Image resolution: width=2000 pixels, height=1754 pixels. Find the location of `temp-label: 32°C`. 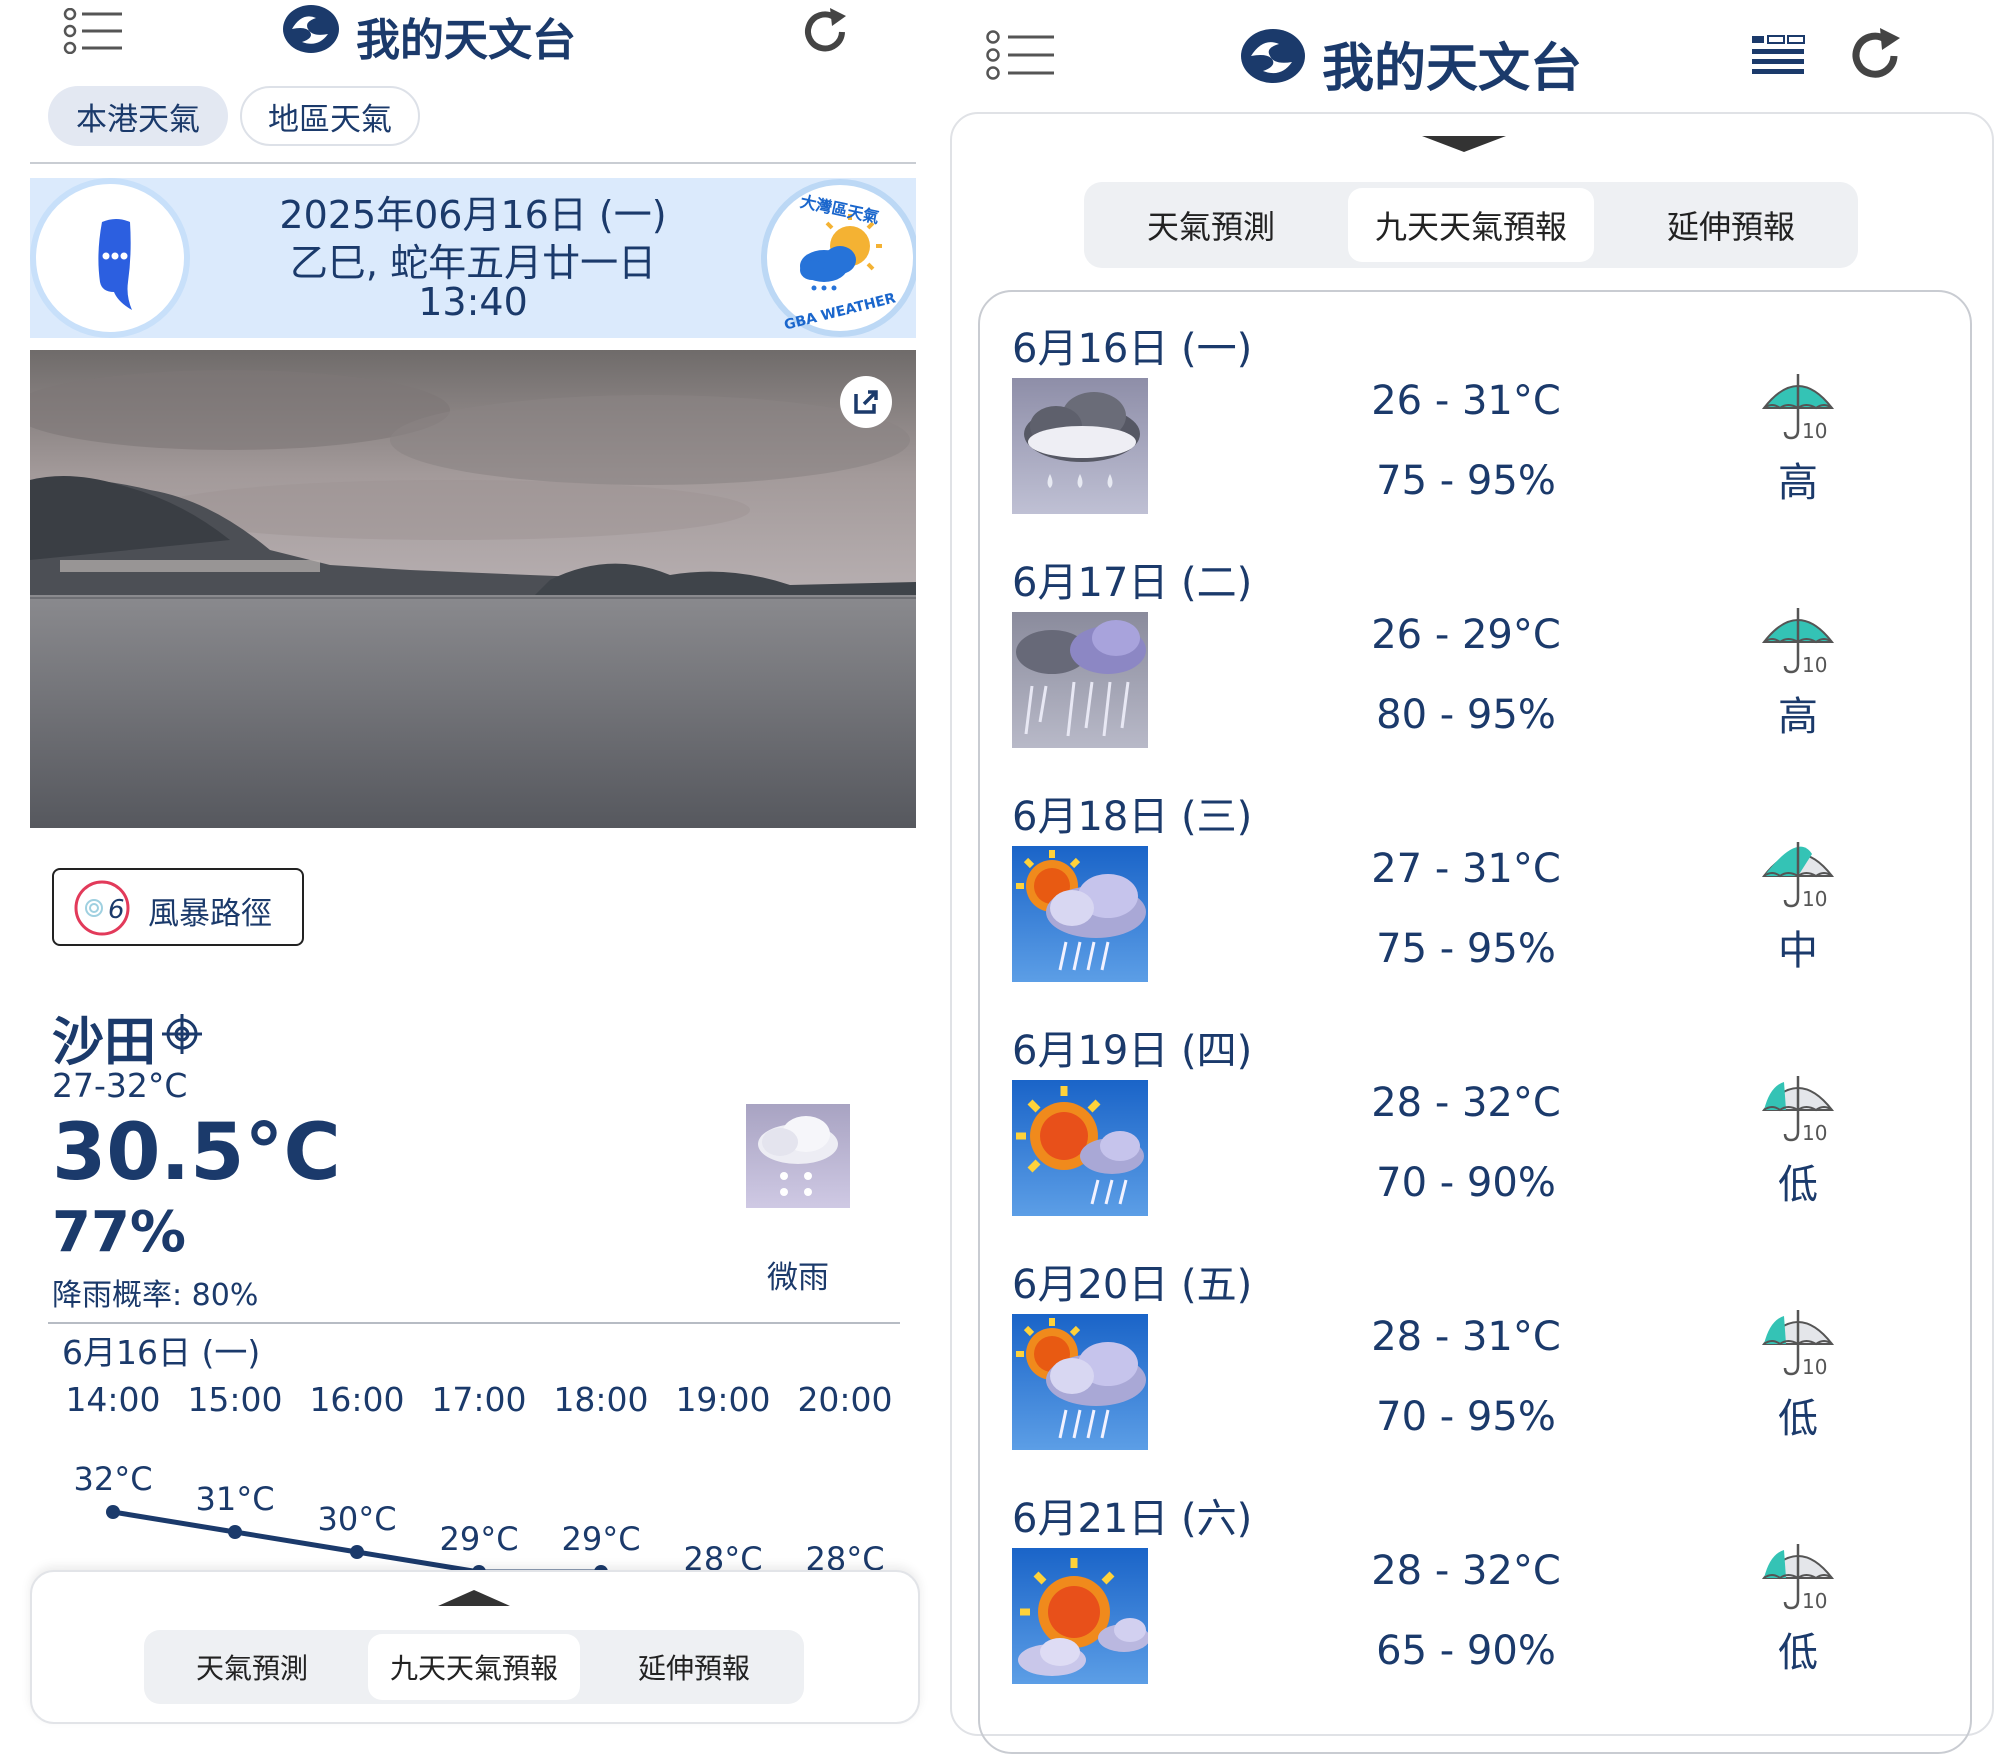

temp-label: 32°C is located at coordinates (112, 1479).